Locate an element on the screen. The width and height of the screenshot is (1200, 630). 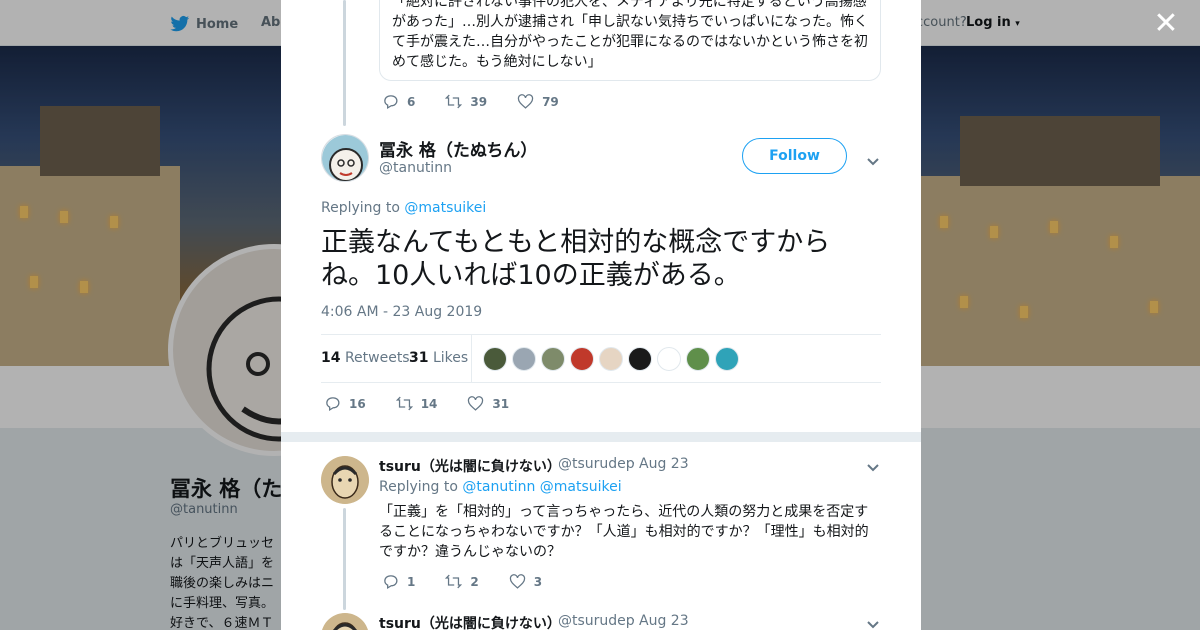
reply-button: 1 is located at coordinates (398, 581).